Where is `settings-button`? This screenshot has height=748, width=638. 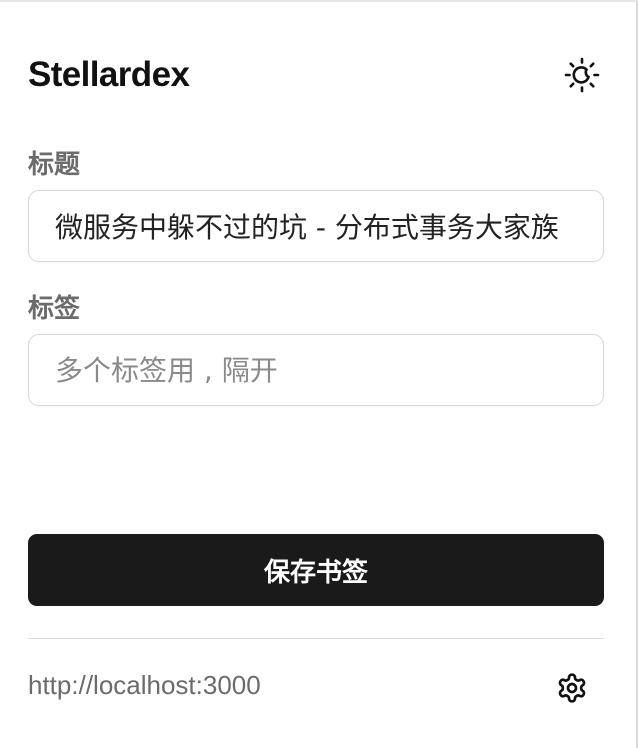
settings-button is located at coordinates (572, 688).